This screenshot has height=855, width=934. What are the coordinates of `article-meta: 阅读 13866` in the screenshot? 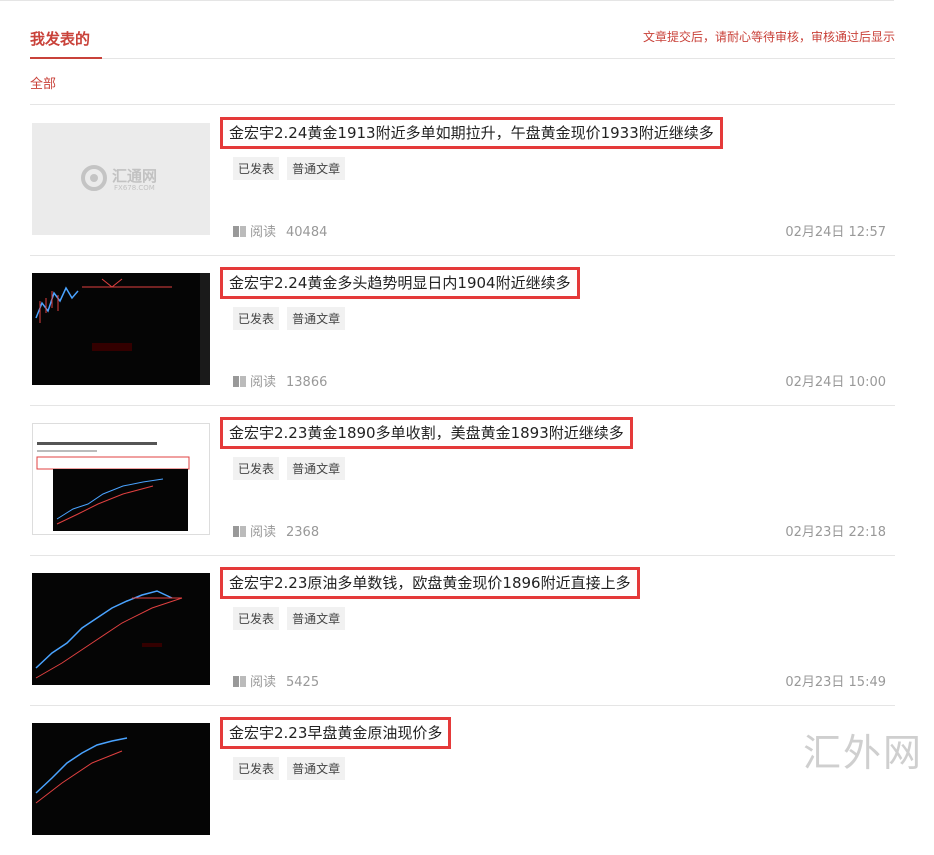 It's located at (280, 380).